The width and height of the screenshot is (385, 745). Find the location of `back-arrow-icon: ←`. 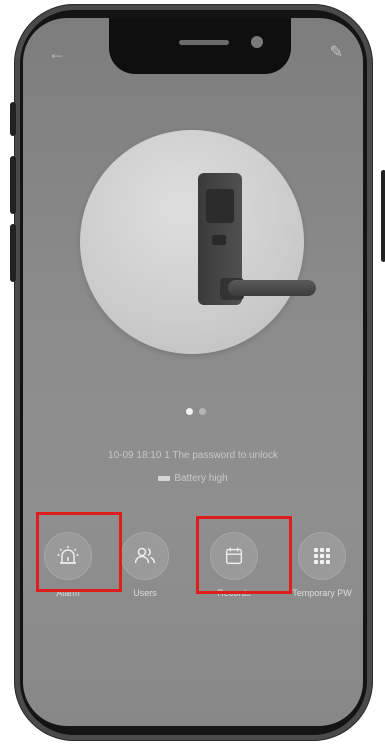

back-arrow-icon: ← is located at coordinates (57, 53).